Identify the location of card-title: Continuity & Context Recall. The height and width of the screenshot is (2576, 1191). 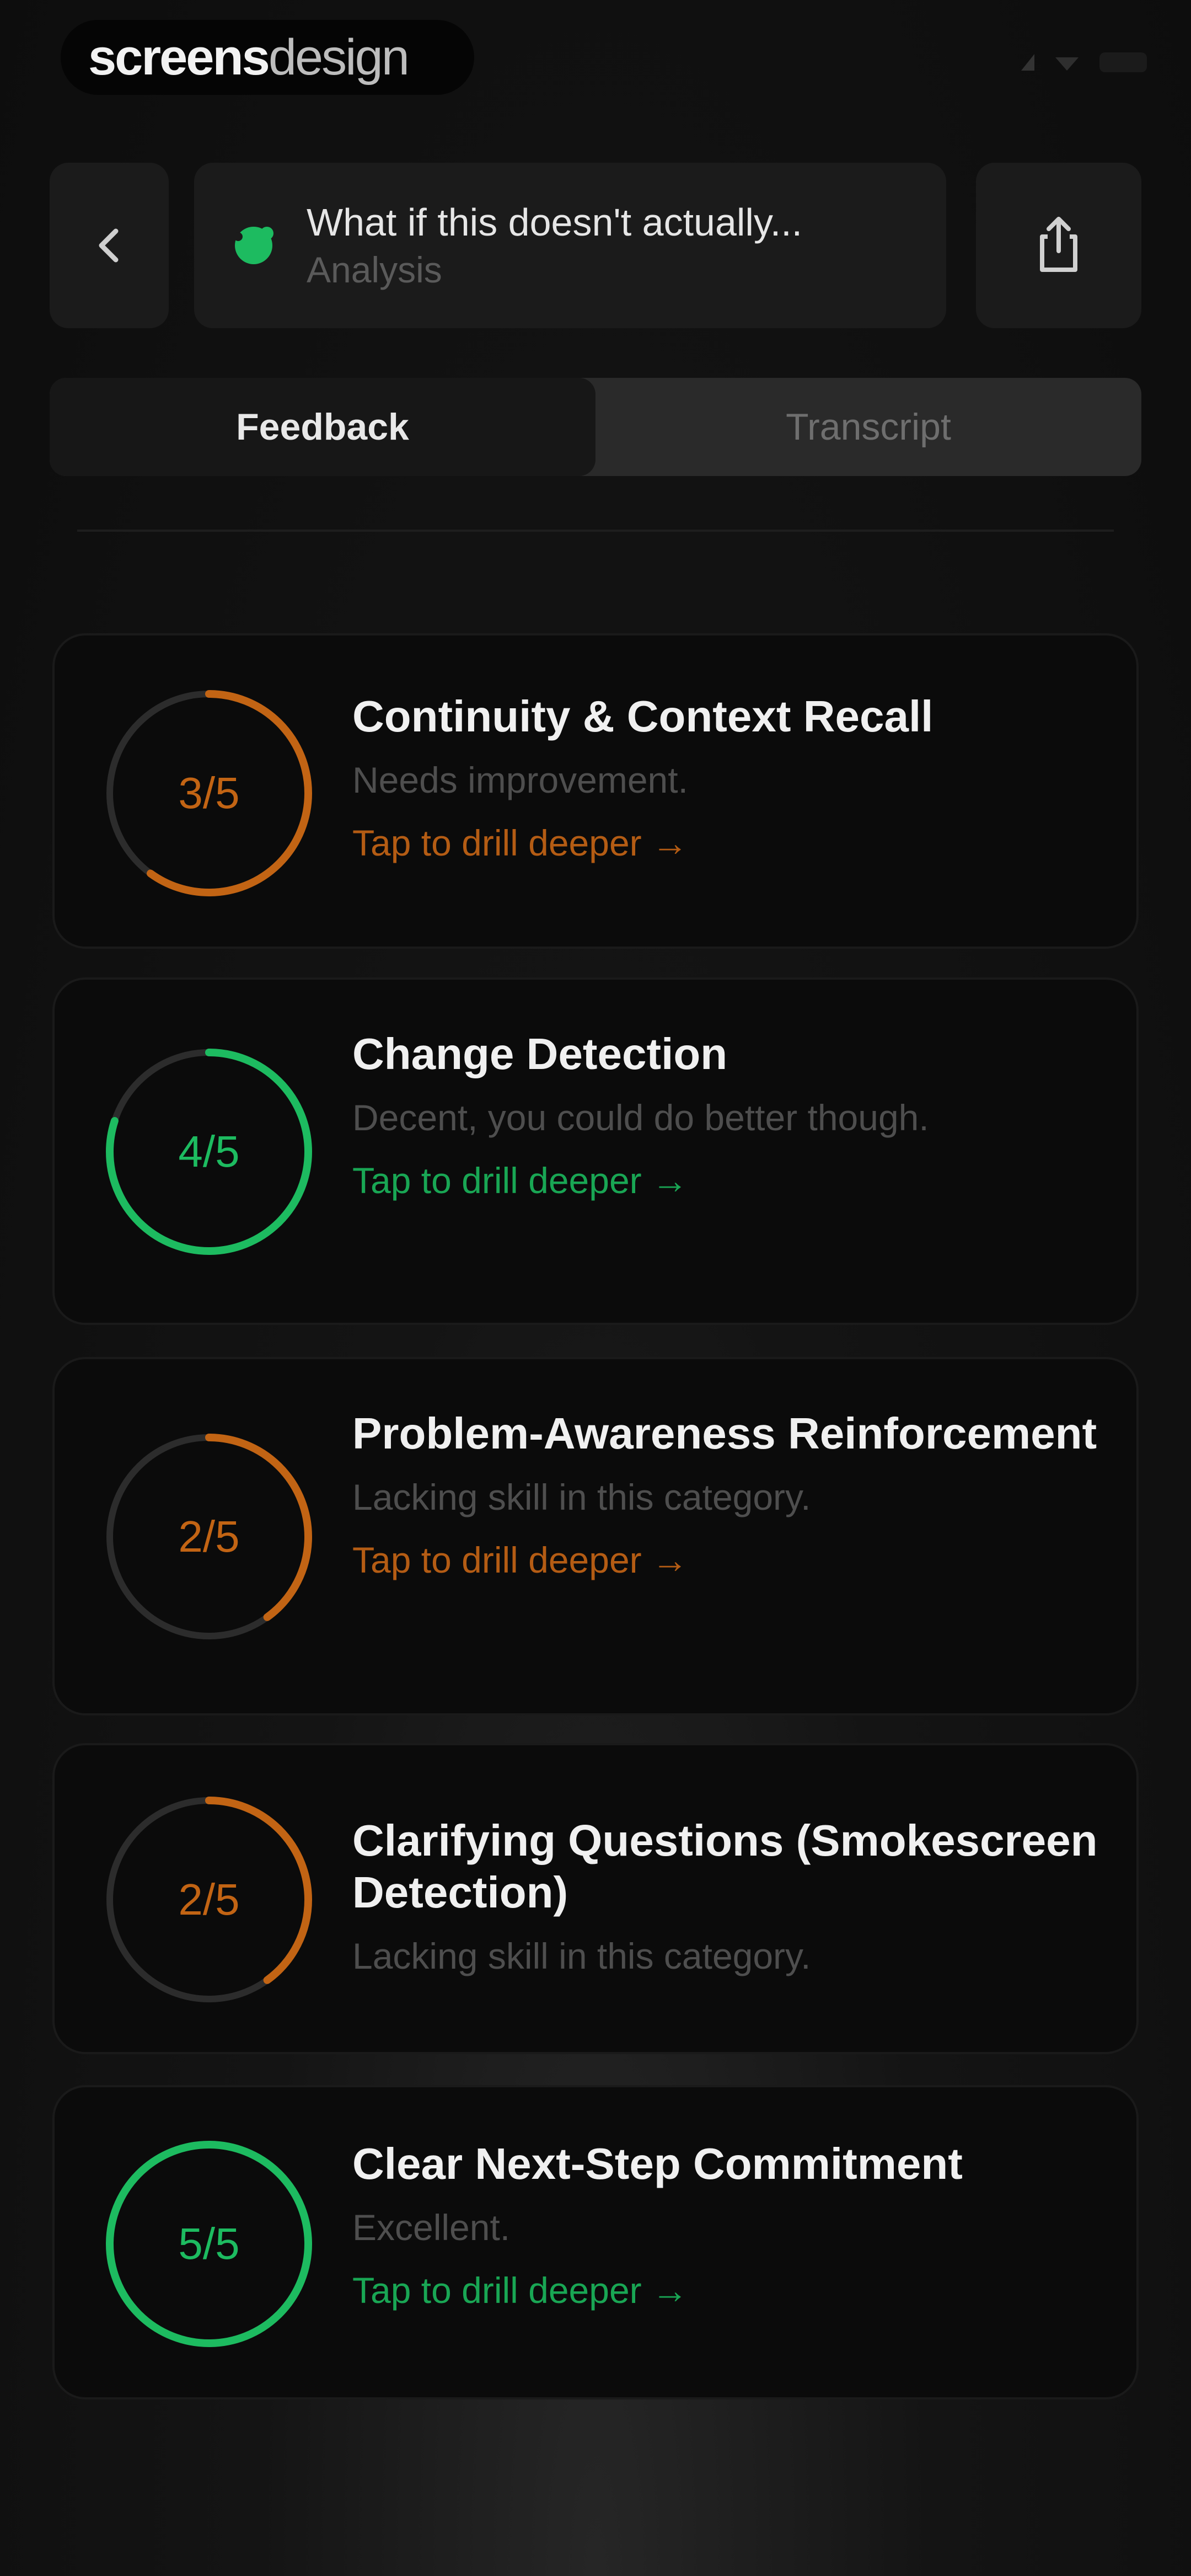
(643, 716).